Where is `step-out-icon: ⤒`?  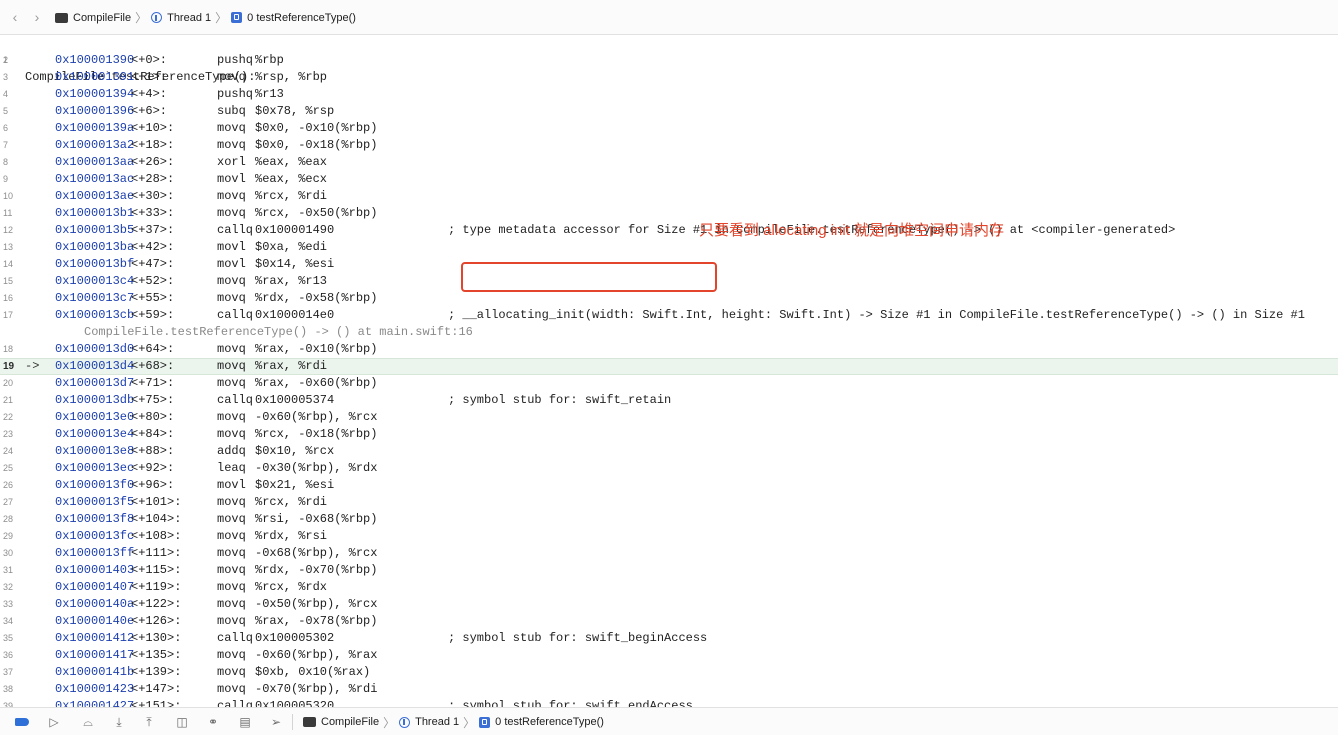 step-out-icon: ⤒ is located at coordinates (149, 722).